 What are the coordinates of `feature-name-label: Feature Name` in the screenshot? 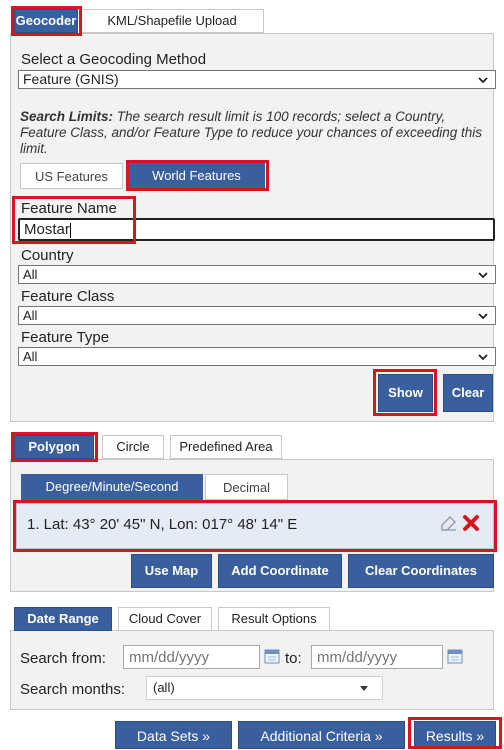 It's located at (69, 208).